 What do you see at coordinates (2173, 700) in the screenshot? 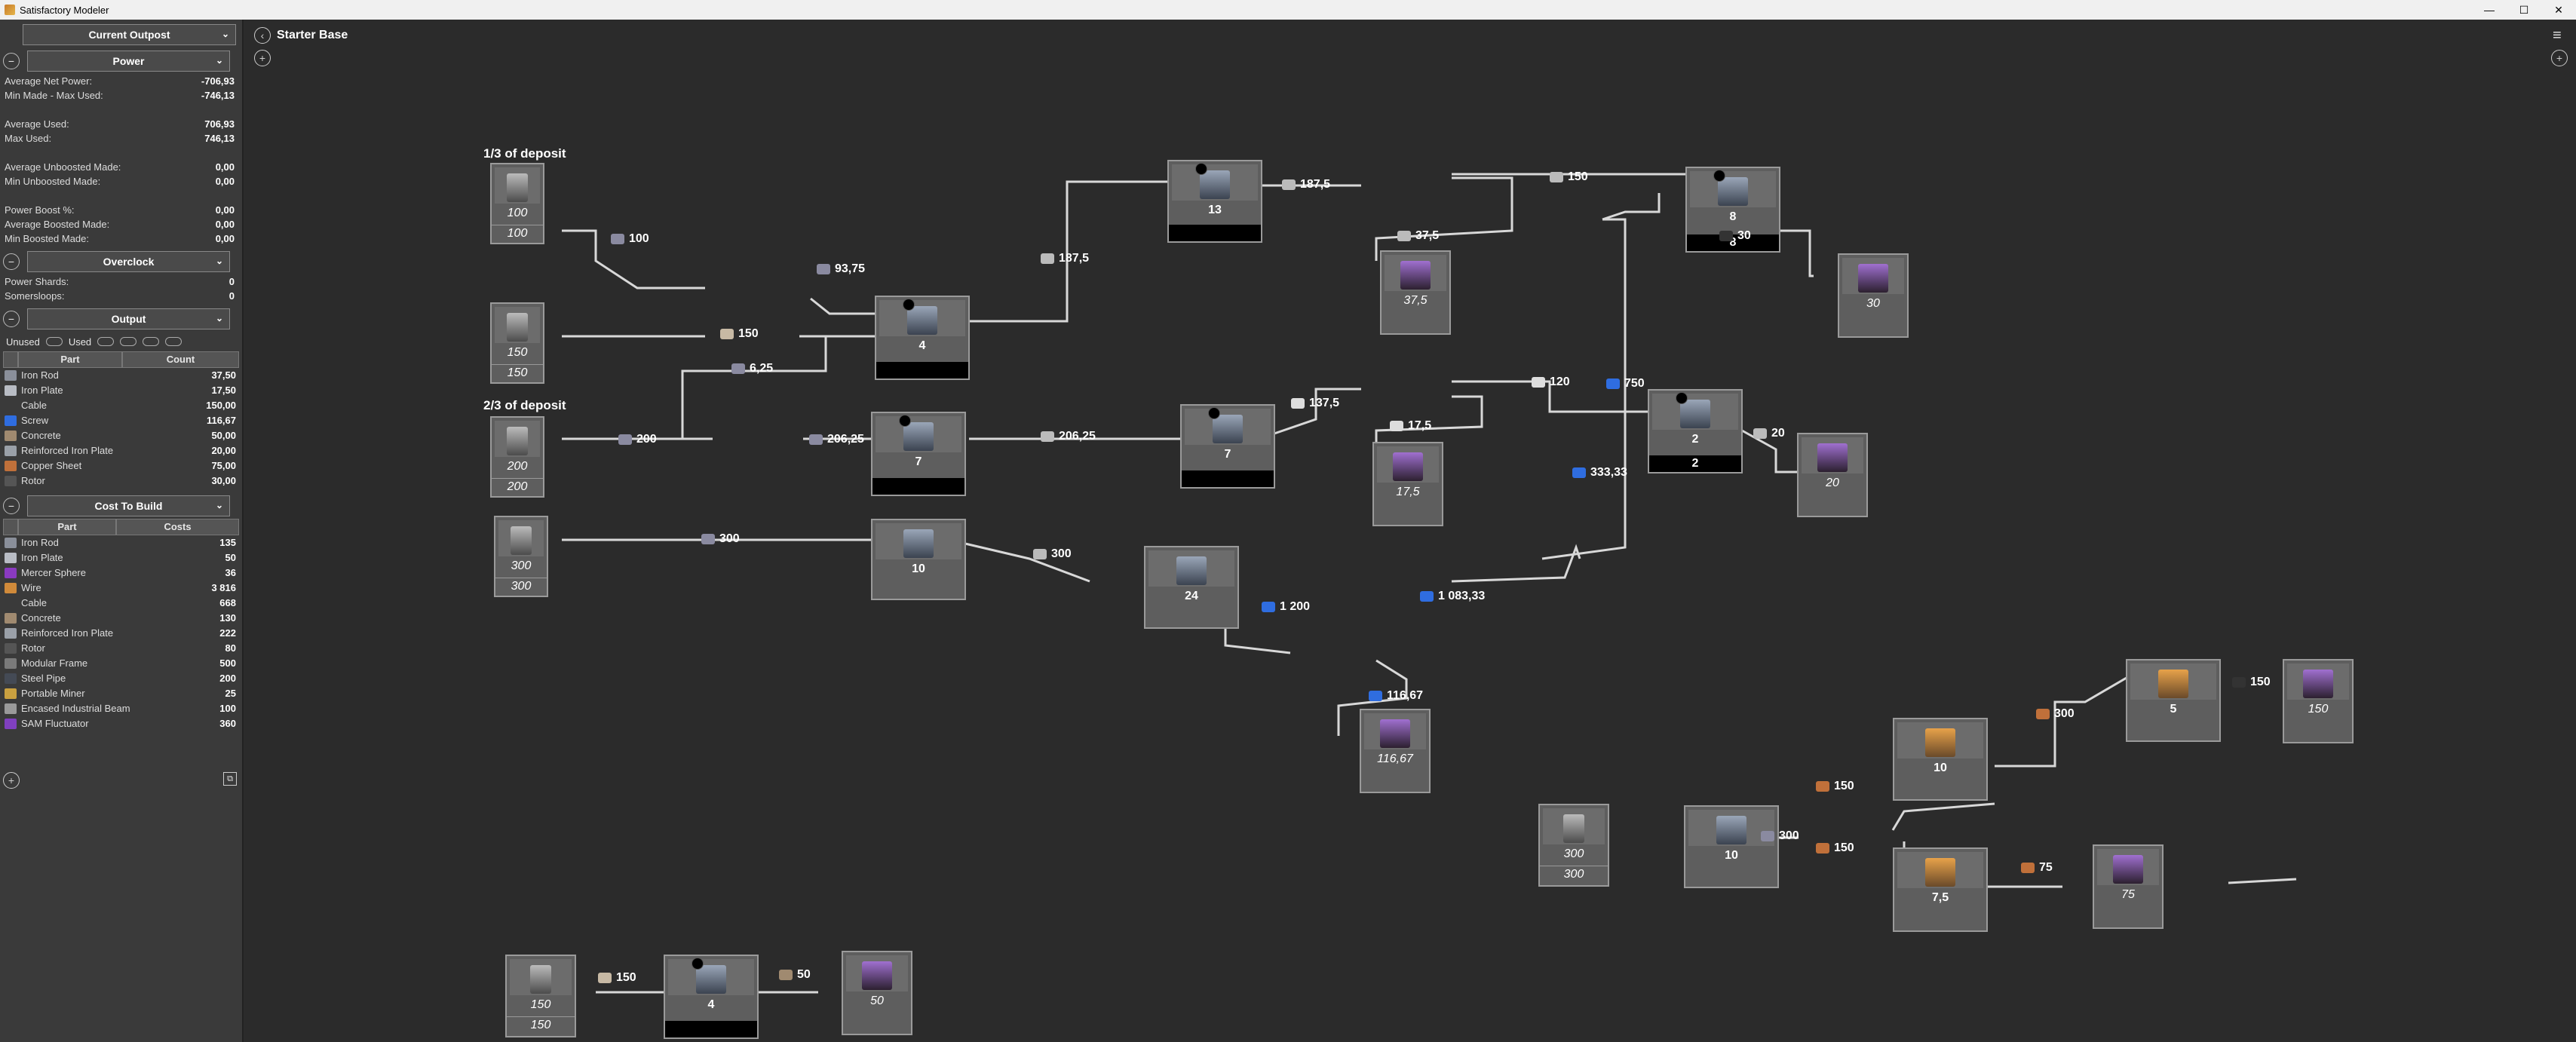
I see `building-node: 5` at bounding box center [2173, 700].